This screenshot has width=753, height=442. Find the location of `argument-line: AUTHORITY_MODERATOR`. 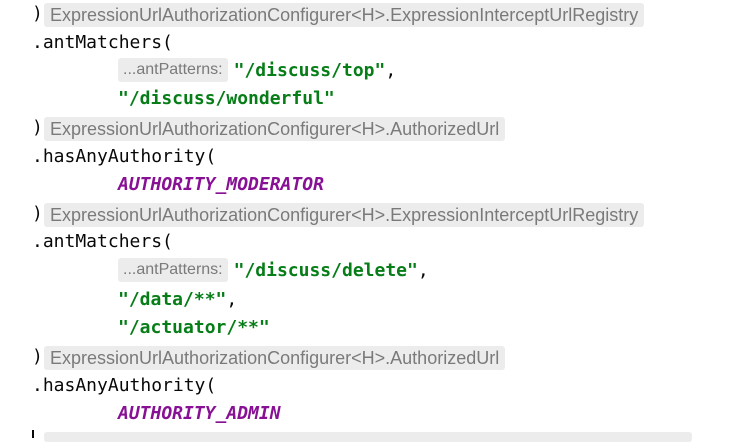

argument-line: AUTHORITY_MODERATOR is located at coordinates (221, 185).